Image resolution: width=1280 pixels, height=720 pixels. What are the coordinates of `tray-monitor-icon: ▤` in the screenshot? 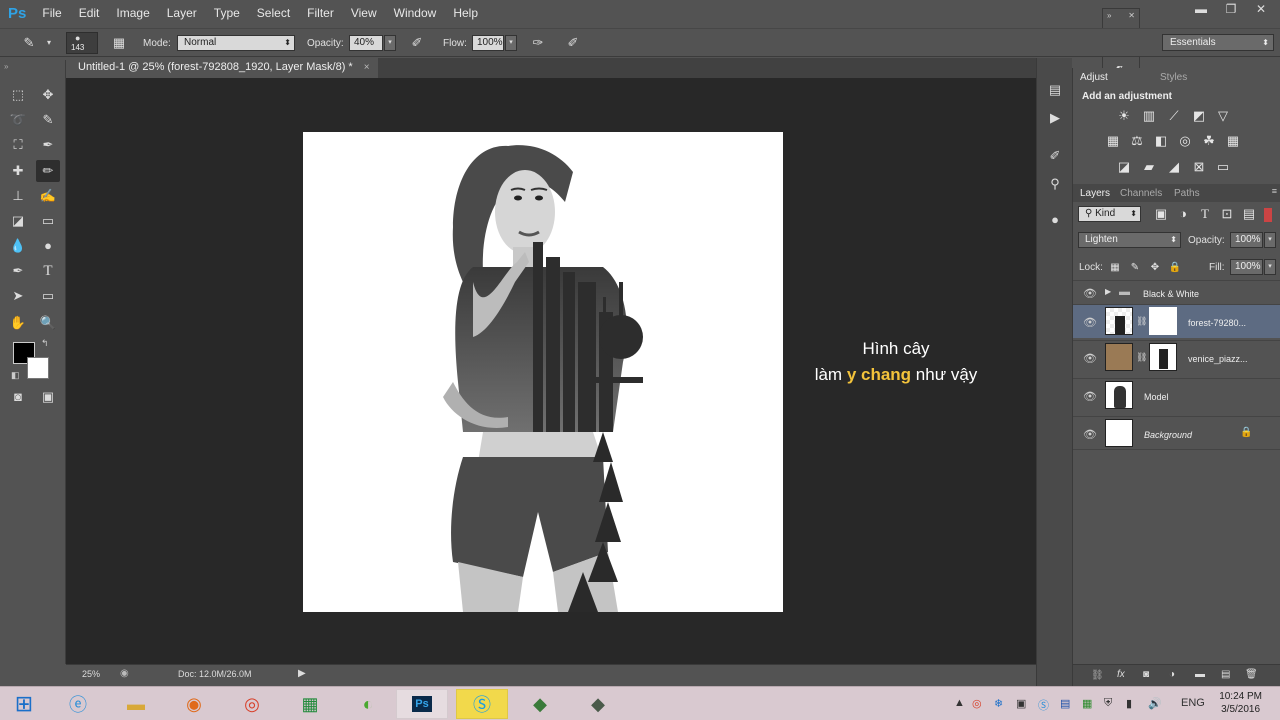 It's located at (1065, 703).